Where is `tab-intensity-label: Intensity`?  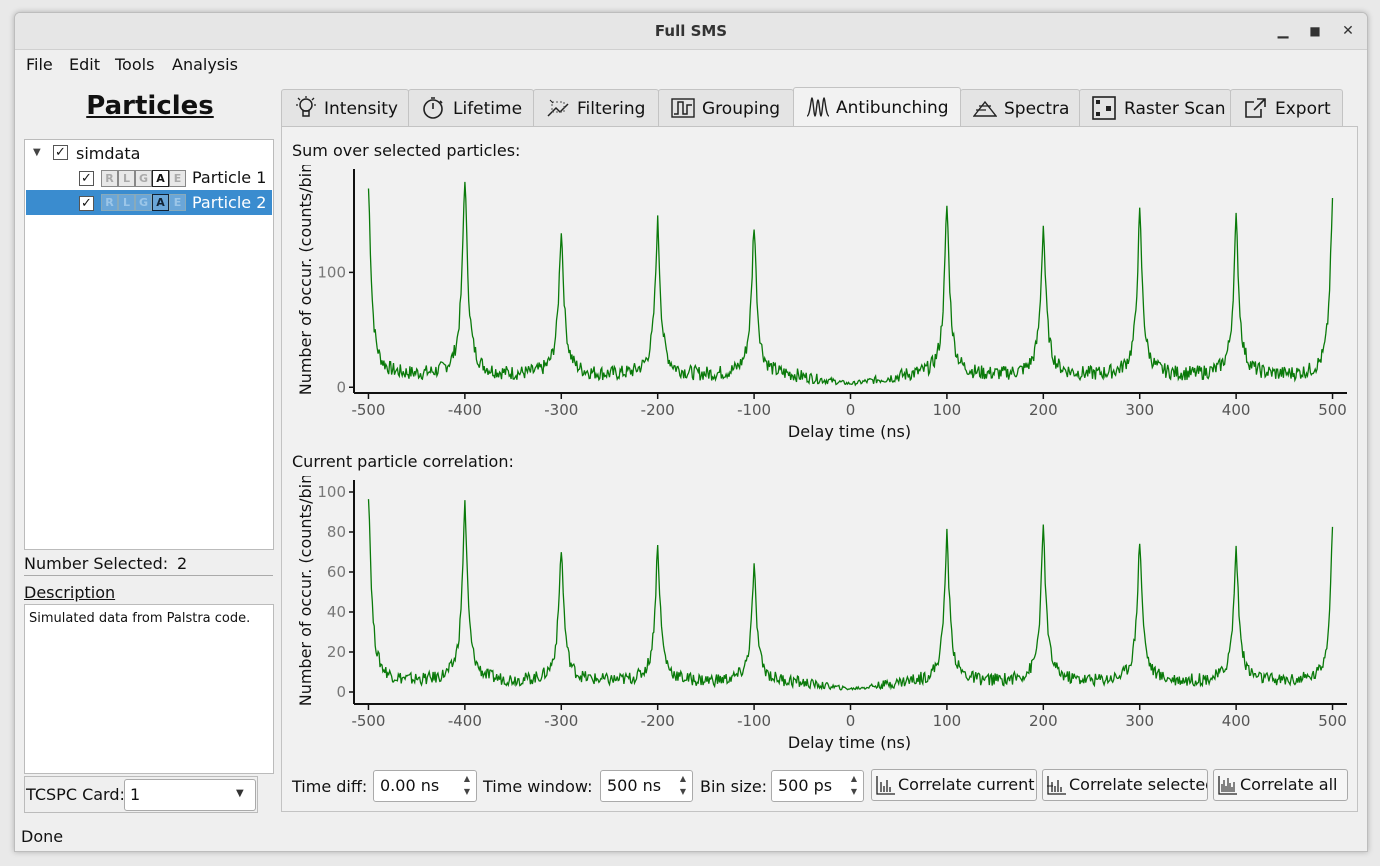
tab-intensity-label: Intensity is located at coordinates (361, 109).